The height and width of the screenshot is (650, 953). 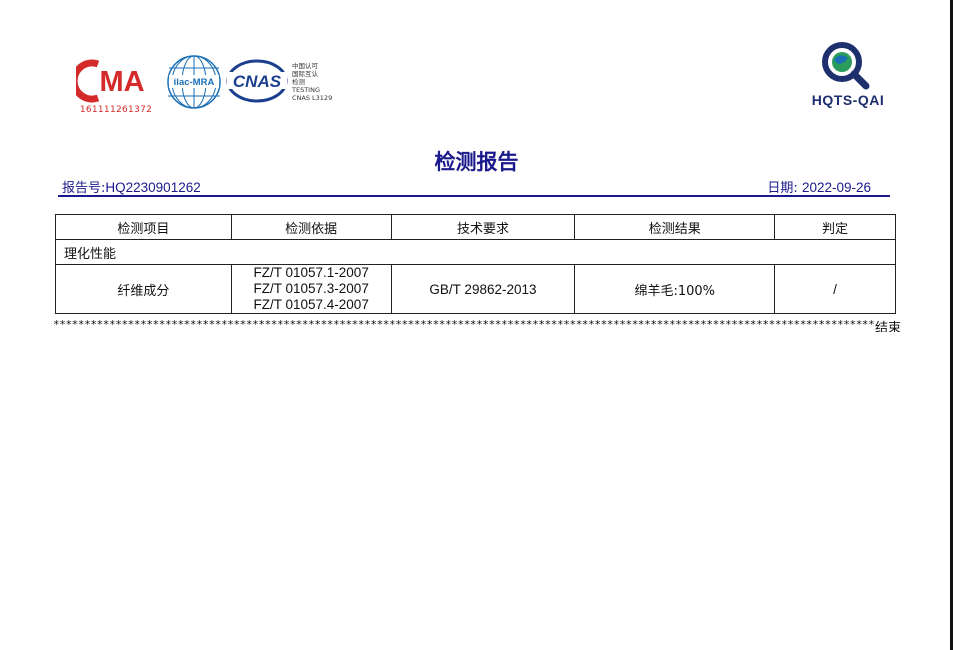 I want to click on report-date-label: 日期:, so click(x=782, y=188).